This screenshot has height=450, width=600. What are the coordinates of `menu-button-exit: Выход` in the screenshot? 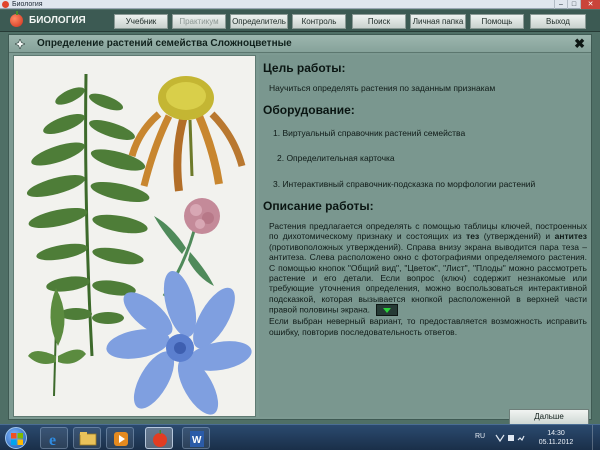 It's located at (558, 21).